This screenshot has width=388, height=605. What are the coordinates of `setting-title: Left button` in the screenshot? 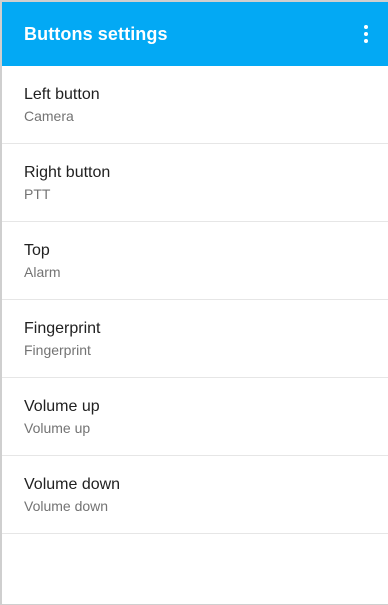 It's located at (62, 94).